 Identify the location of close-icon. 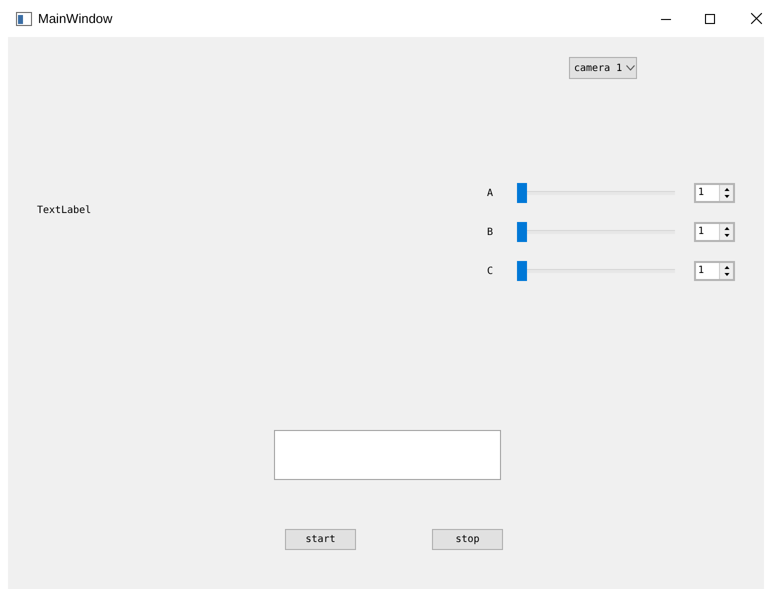
(756, 18).